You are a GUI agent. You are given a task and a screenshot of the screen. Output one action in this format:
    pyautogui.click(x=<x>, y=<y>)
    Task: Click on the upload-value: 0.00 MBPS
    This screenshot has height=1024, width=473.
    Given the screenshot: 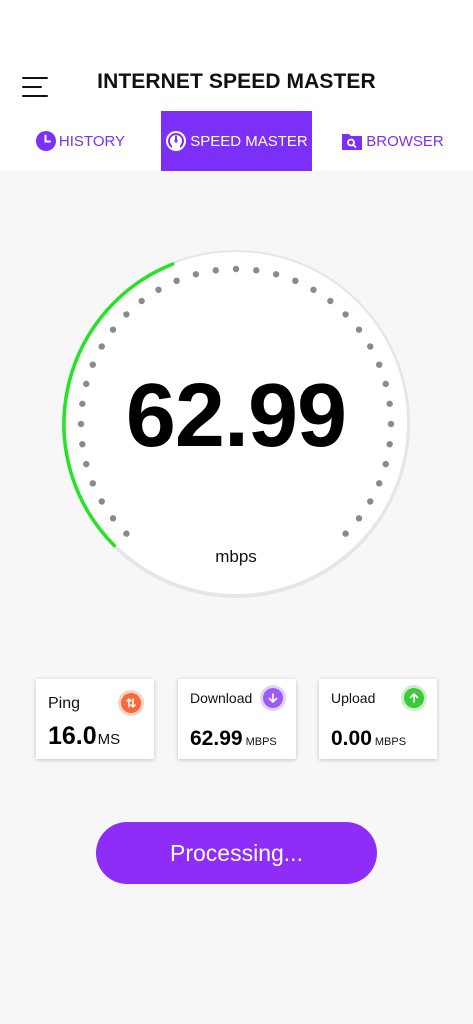 What is the action you would take?
    pyautogui.click(x=368, y=739)
    